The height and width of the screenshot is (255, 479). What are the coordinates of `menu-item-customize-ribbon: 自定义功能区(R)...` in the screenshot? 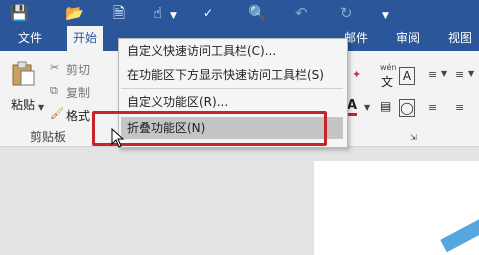 It's located at (232, 102).